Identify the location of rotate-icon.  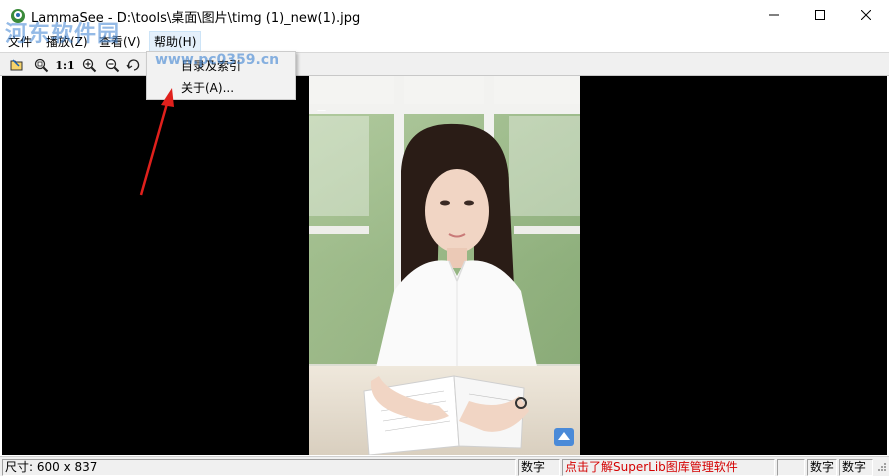
(133, 65).